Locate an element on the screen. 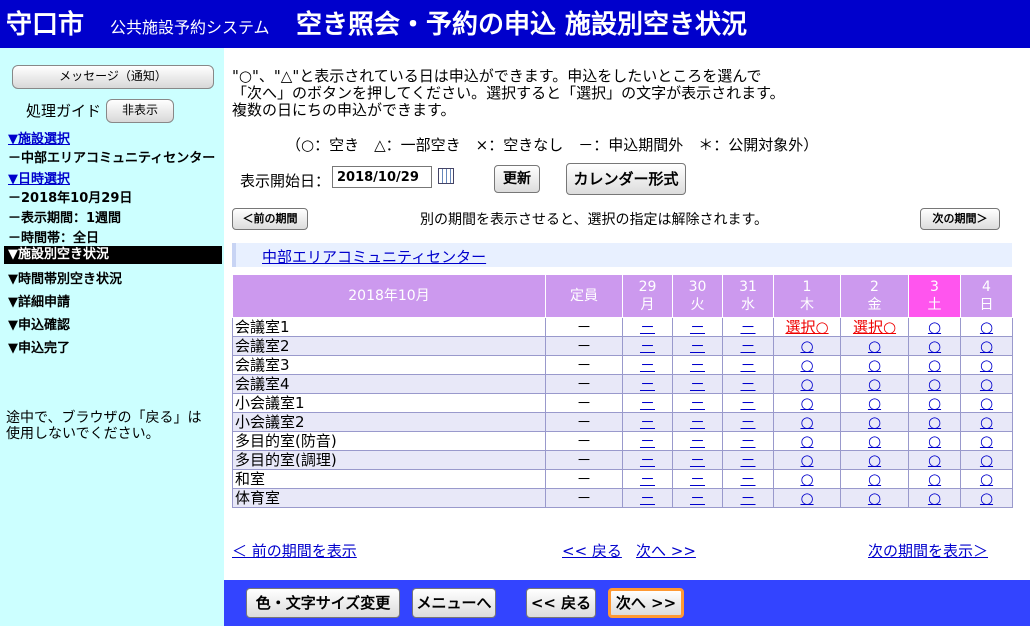  next-period-link: 次の期間を表示＞ is located at coordinates (928, 550).